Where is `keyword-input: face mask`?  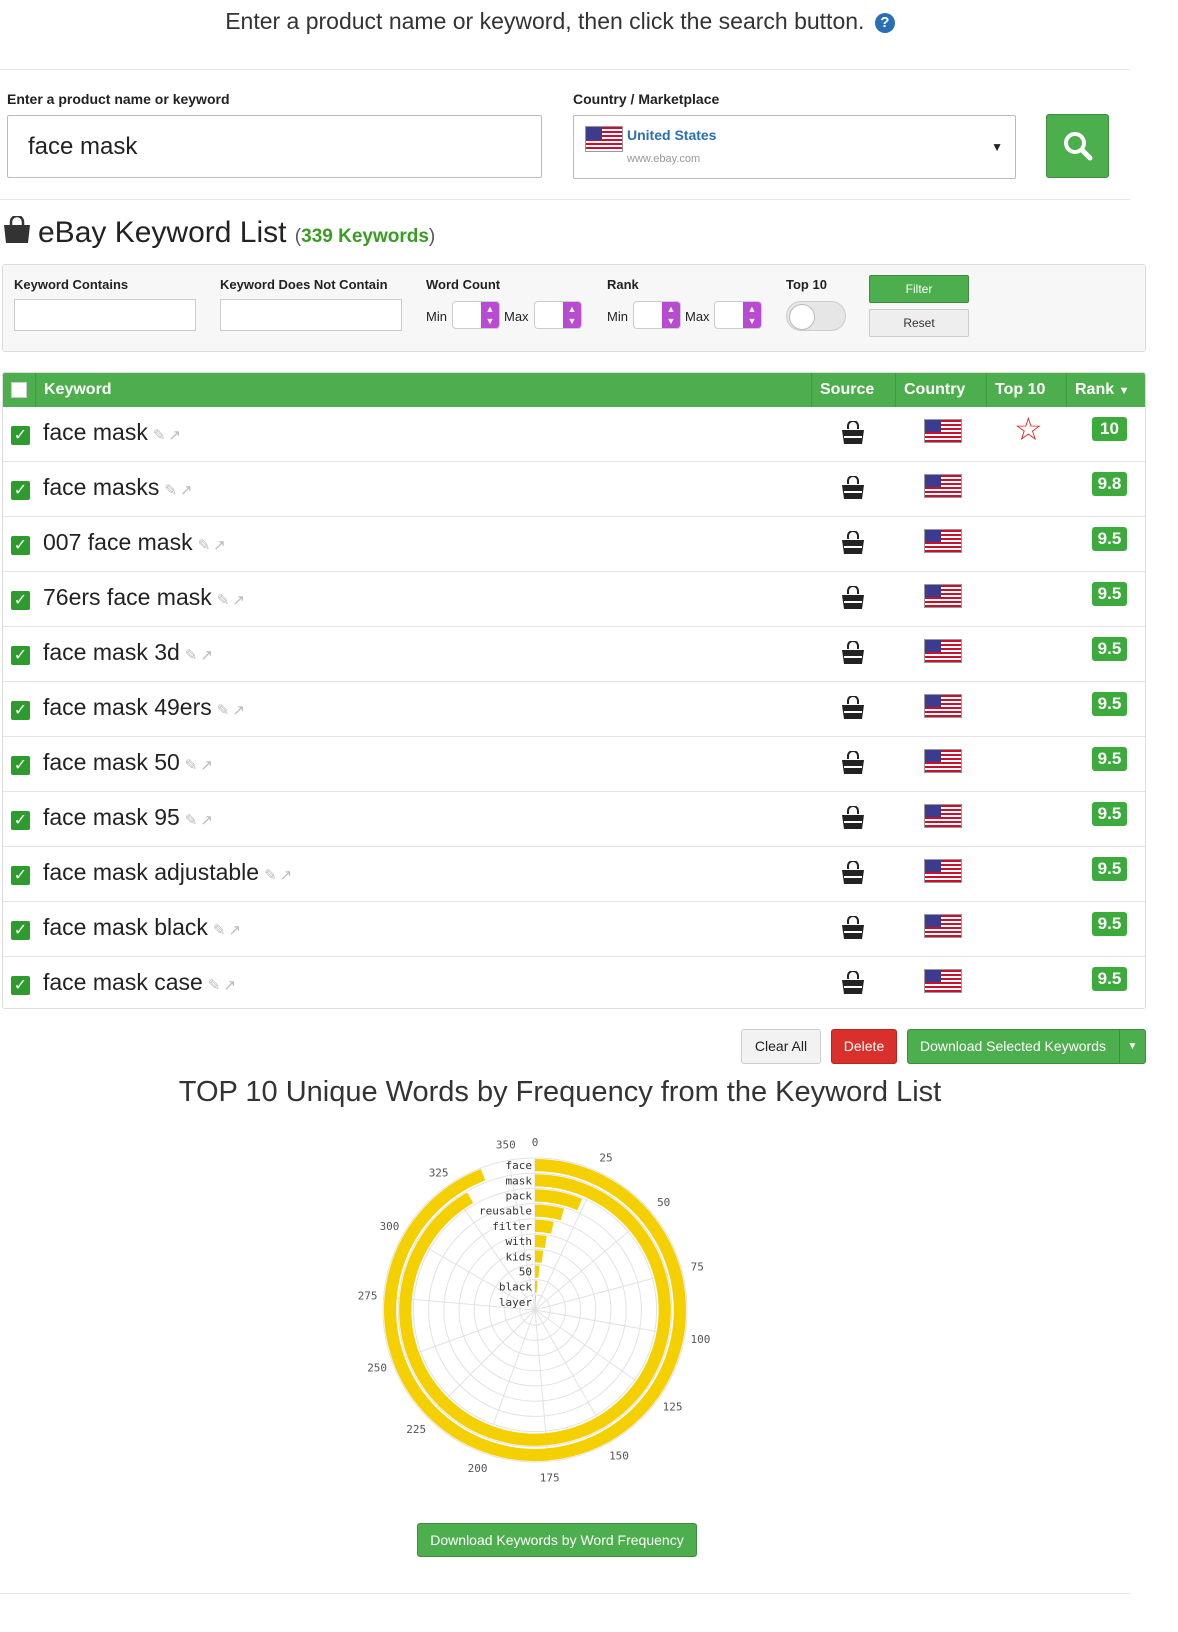
keyword-input: face mask is located at coordinates (274, 146).